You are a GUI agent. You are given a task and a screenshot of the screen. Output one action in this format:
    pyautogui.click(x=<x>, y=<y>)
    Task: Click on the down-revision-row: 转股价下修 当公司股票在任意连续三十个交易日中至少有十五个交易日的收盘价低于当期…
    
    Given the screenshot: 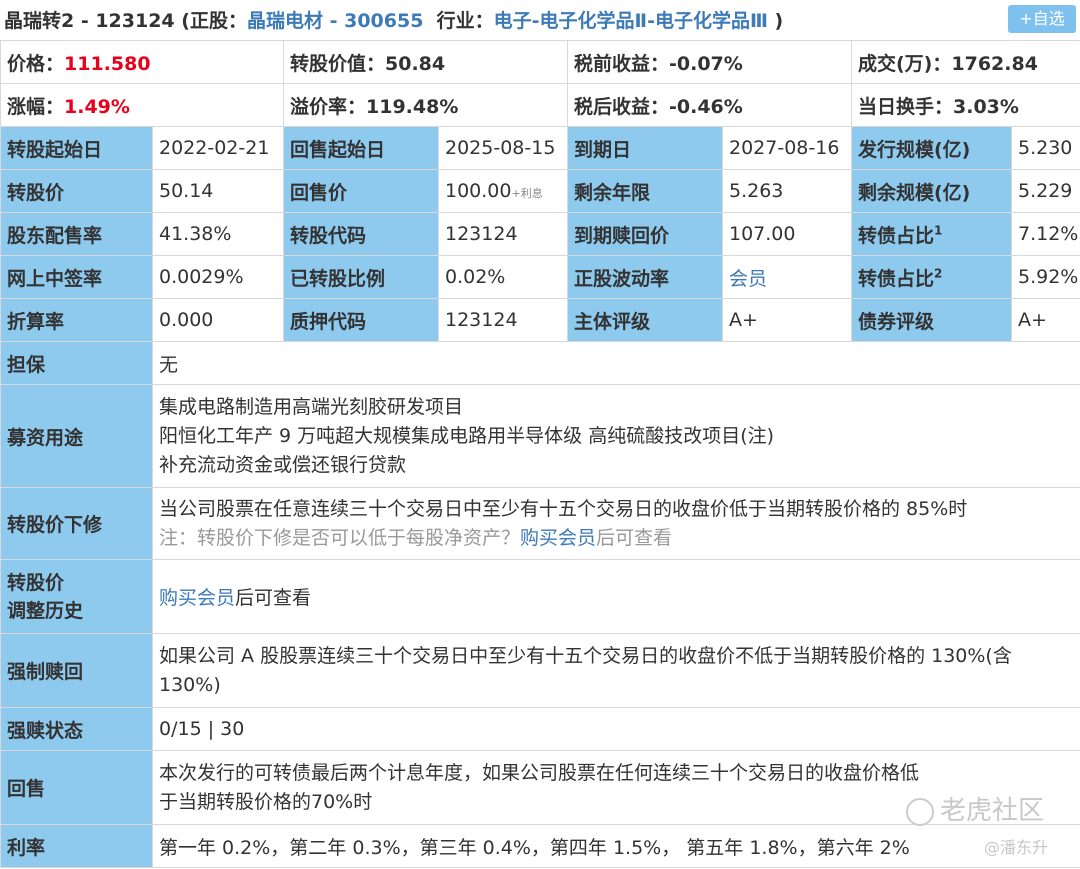 What is the action you would take?
    pyautogui.click(x=540, y=523)
    